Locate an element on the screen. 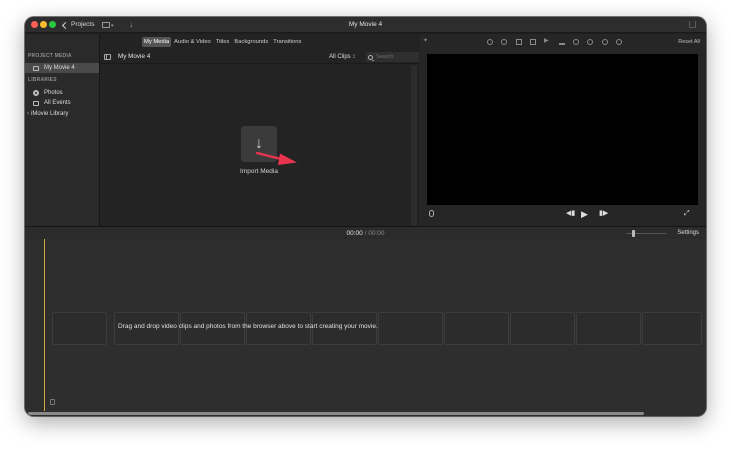 The height and width of the screenshot is (450, 731). crop-icon is located at coordinates (519, 42).